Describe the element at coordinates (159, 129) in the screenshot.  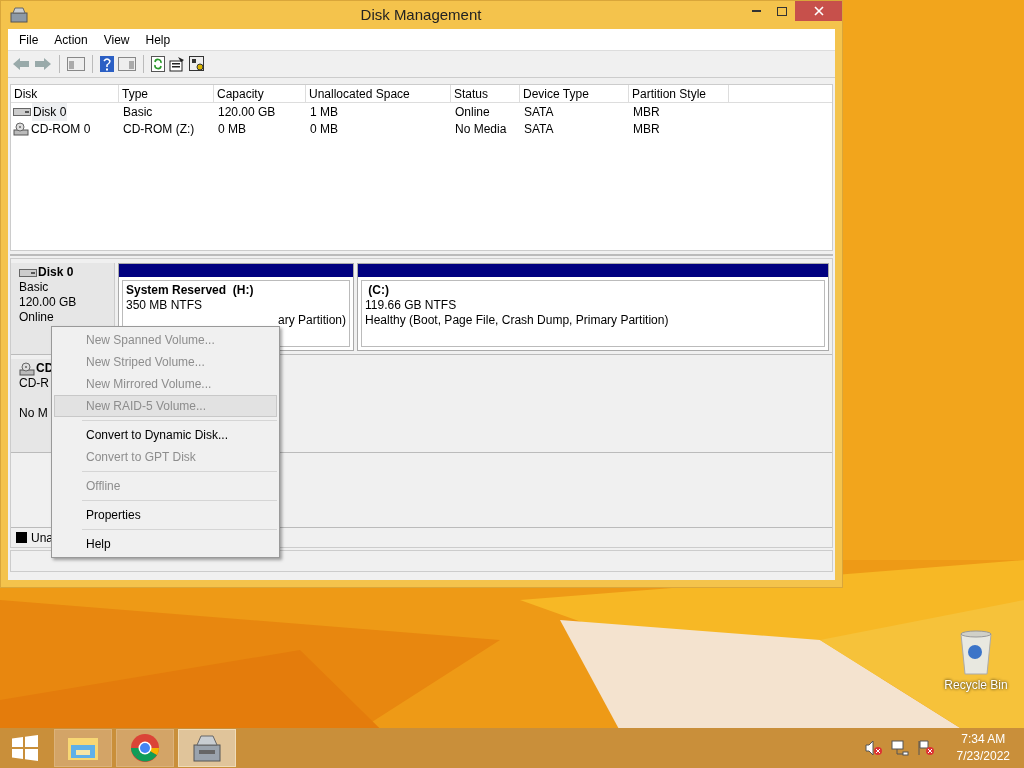
I see `table-cell-text: CD-ROM (Z:)` at that location.